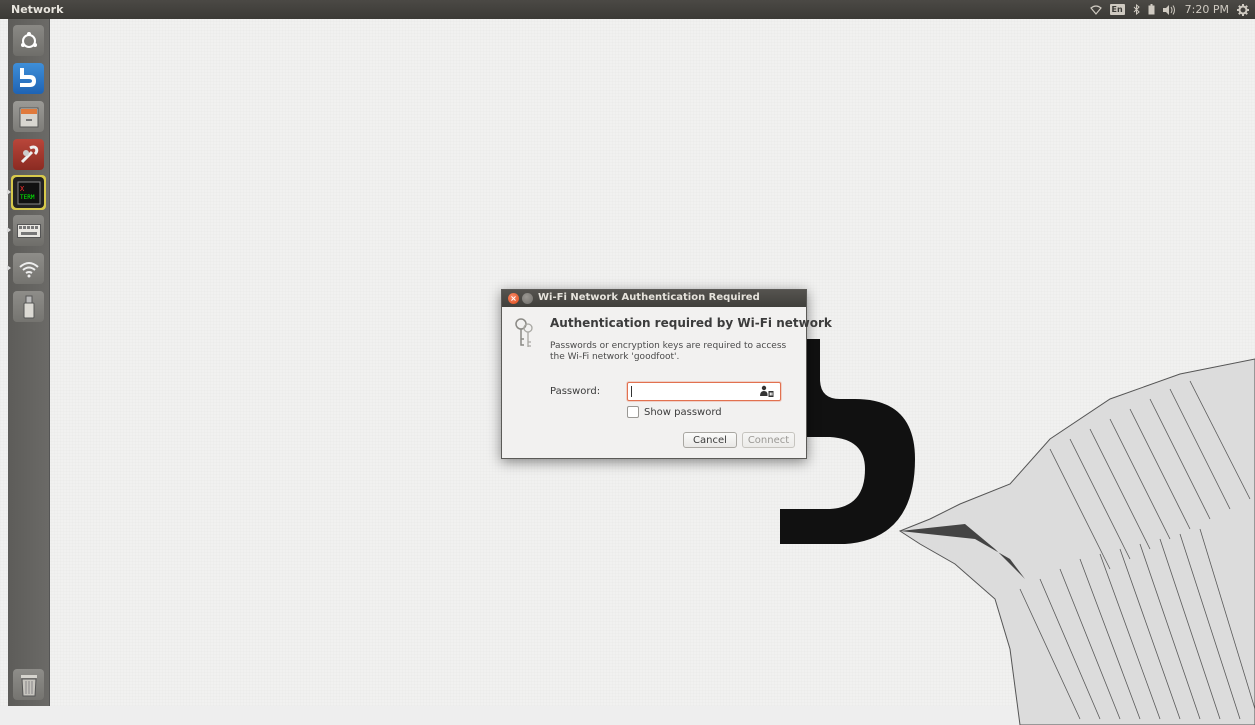 The height and width of the screenshot is (725, 1255). I want to click on clock-indicator: 7:20 PM, so click(1207, 9).